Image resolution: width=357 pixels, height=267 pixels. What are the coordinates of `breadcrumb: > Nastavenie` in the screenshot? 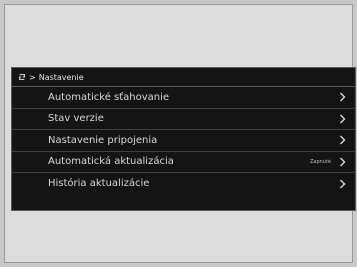 It's located at (183, 77).